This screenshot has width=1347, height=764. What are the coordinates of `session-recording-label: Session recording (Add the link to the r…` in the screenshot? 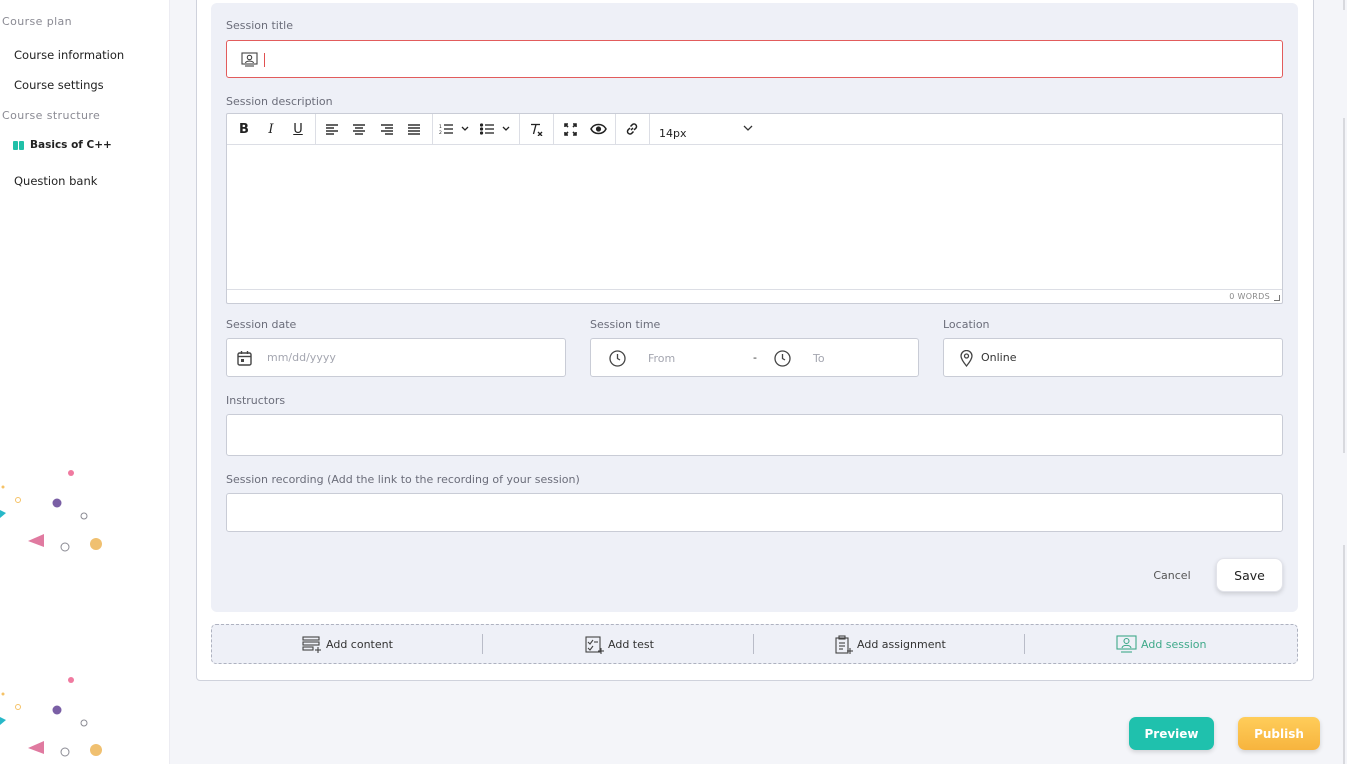 It's located at (403, 479).